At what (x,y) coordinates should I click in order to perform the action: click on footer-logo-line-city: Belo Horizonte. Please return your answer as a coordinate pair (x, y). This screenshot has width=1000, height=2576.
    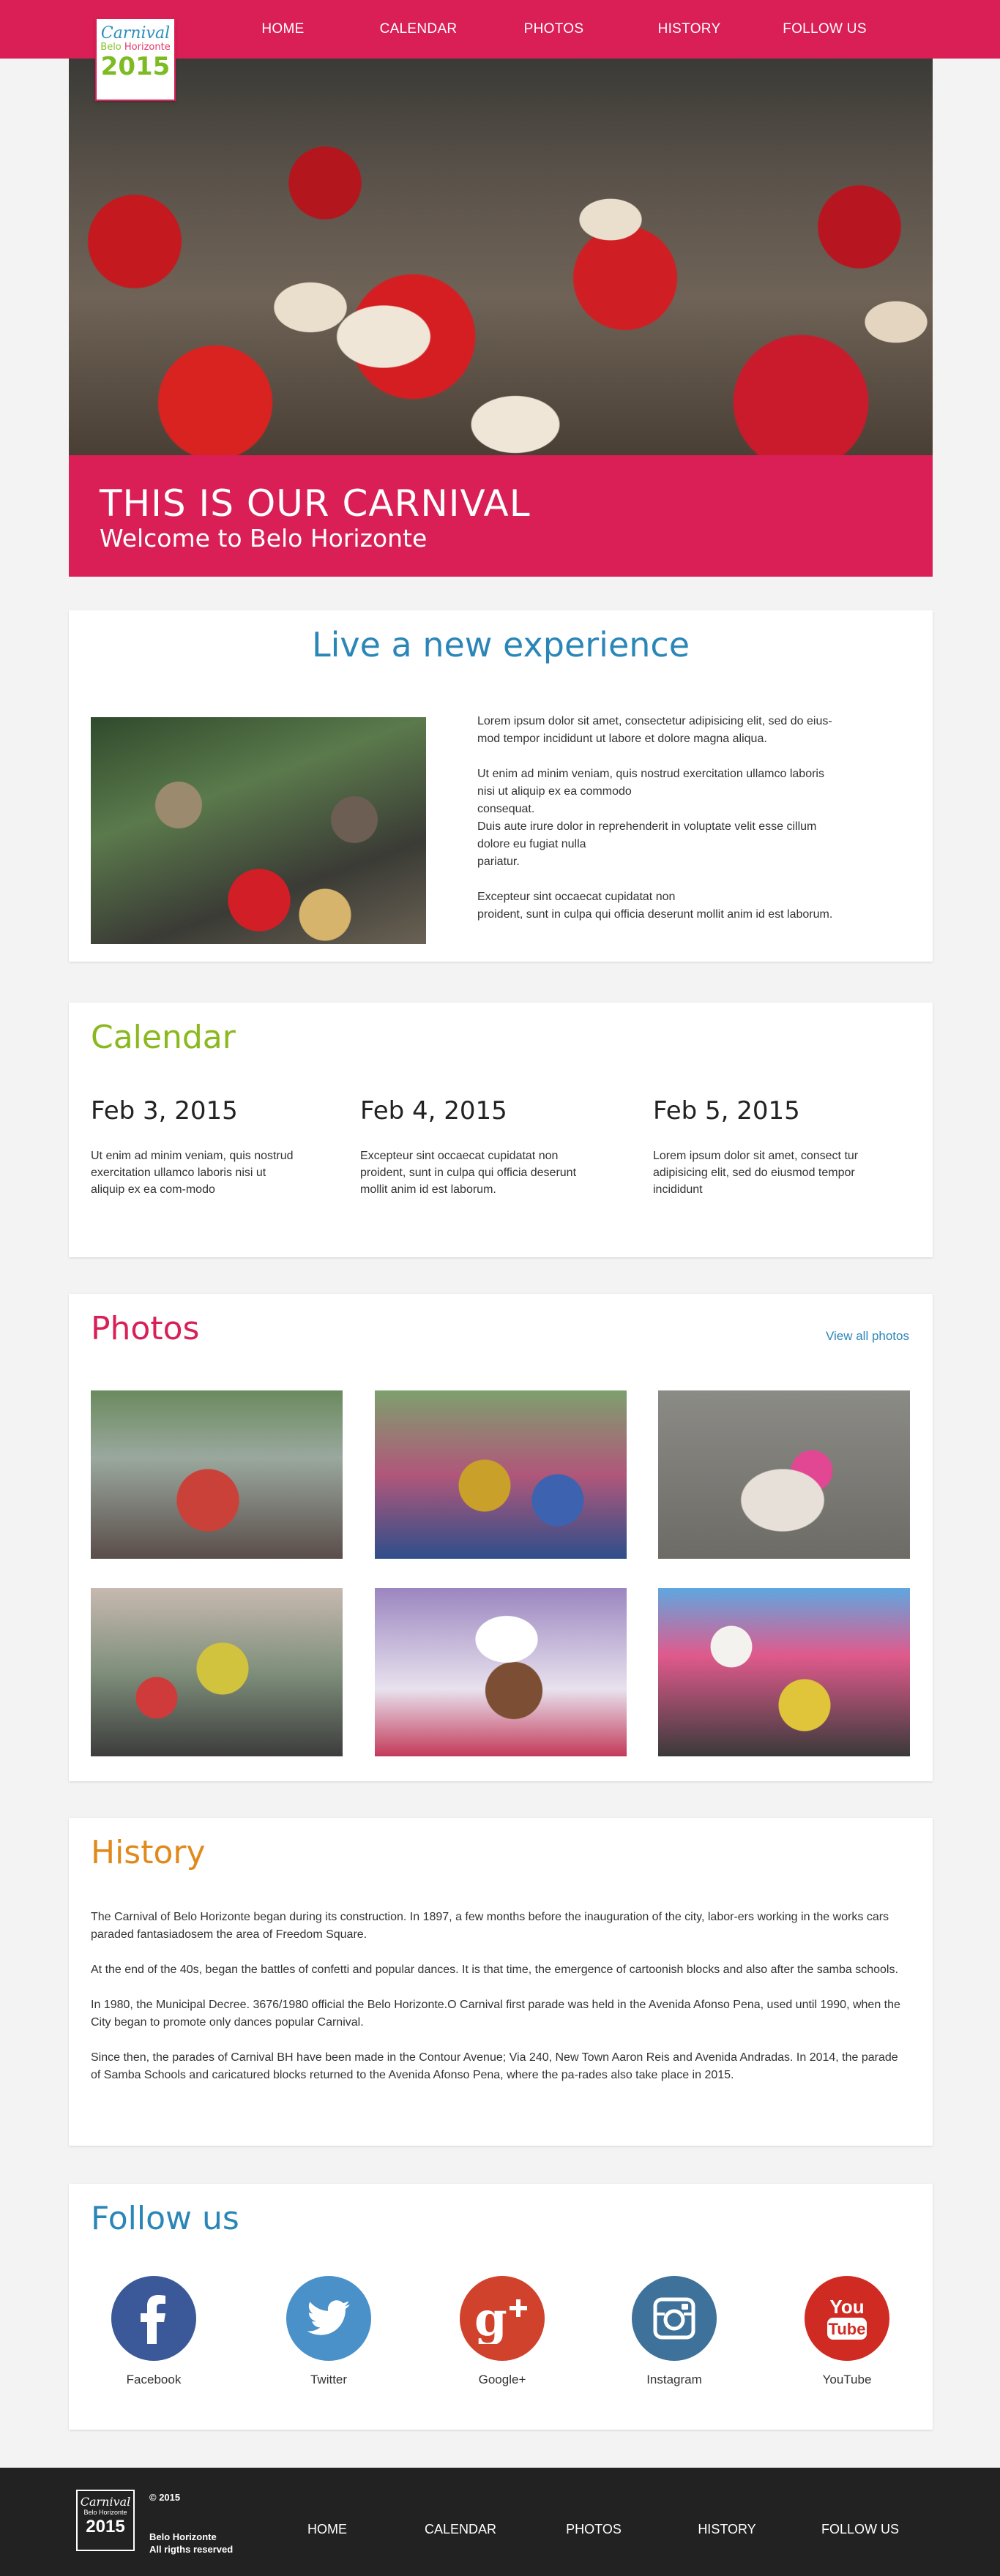
    Looking at the image, I should click on (105, 2512).